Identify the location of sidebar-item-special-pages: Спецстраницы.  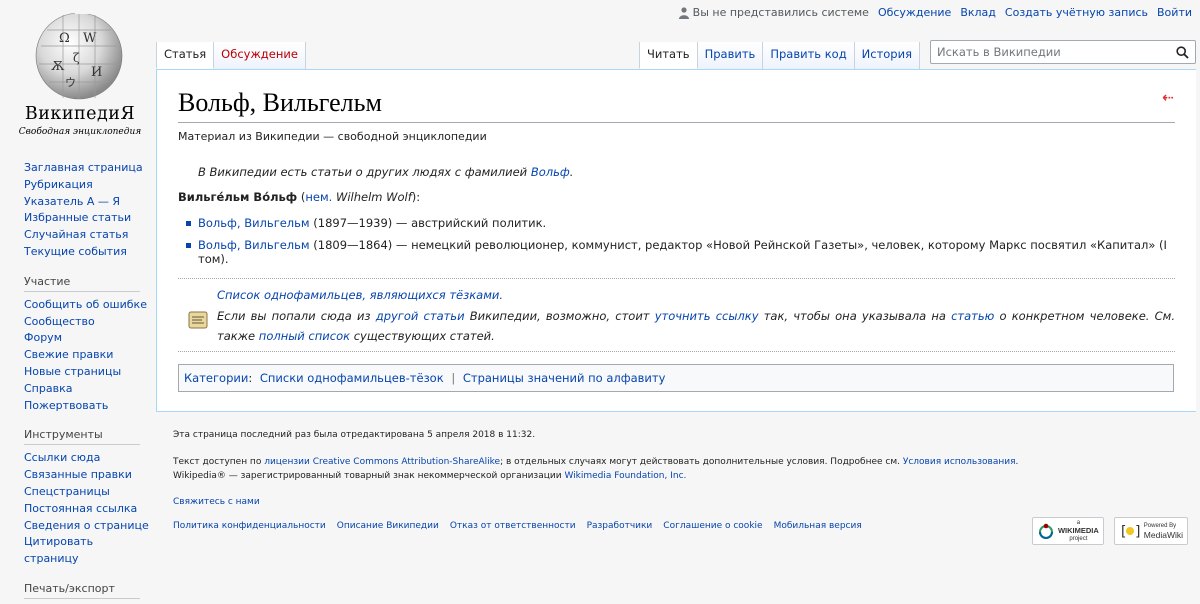
(67, 491).